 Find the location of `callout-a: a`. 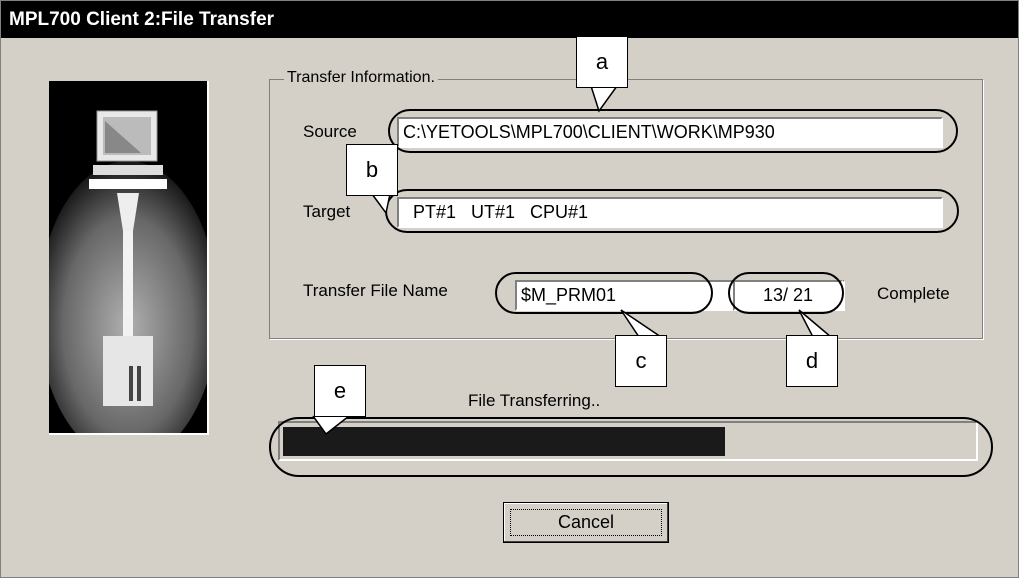

callout-a: a is located at coordinates (602, 62).